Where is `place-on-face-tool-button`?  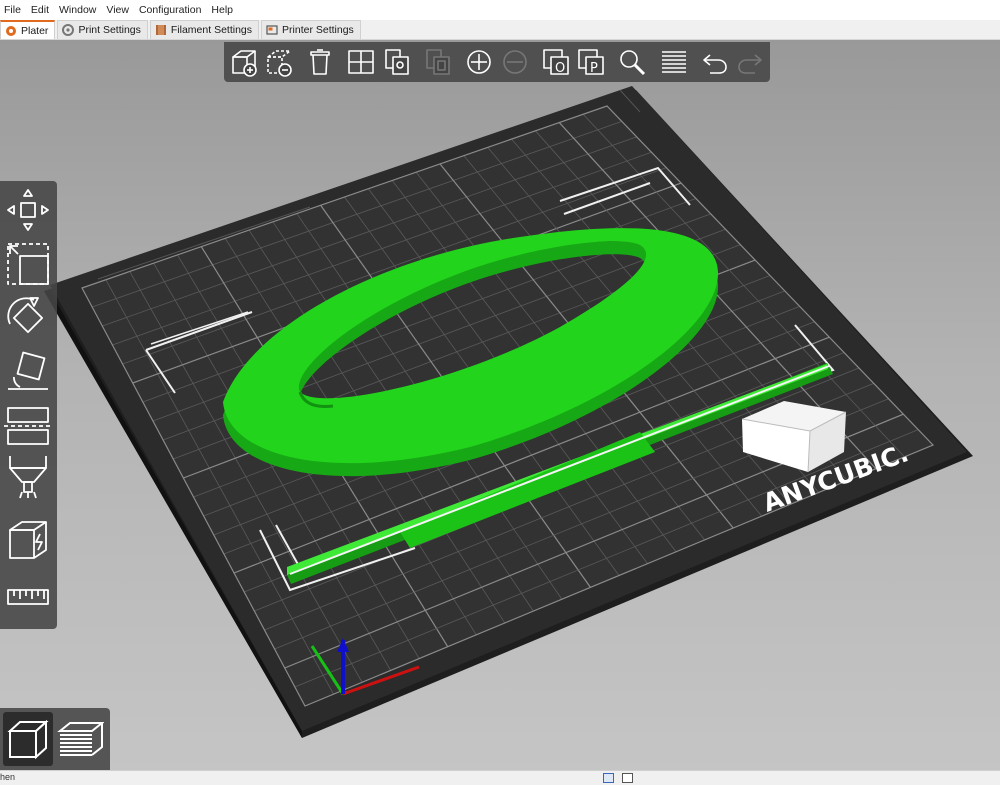
place-on-face-tool-button is located at coordinates (28, 371).